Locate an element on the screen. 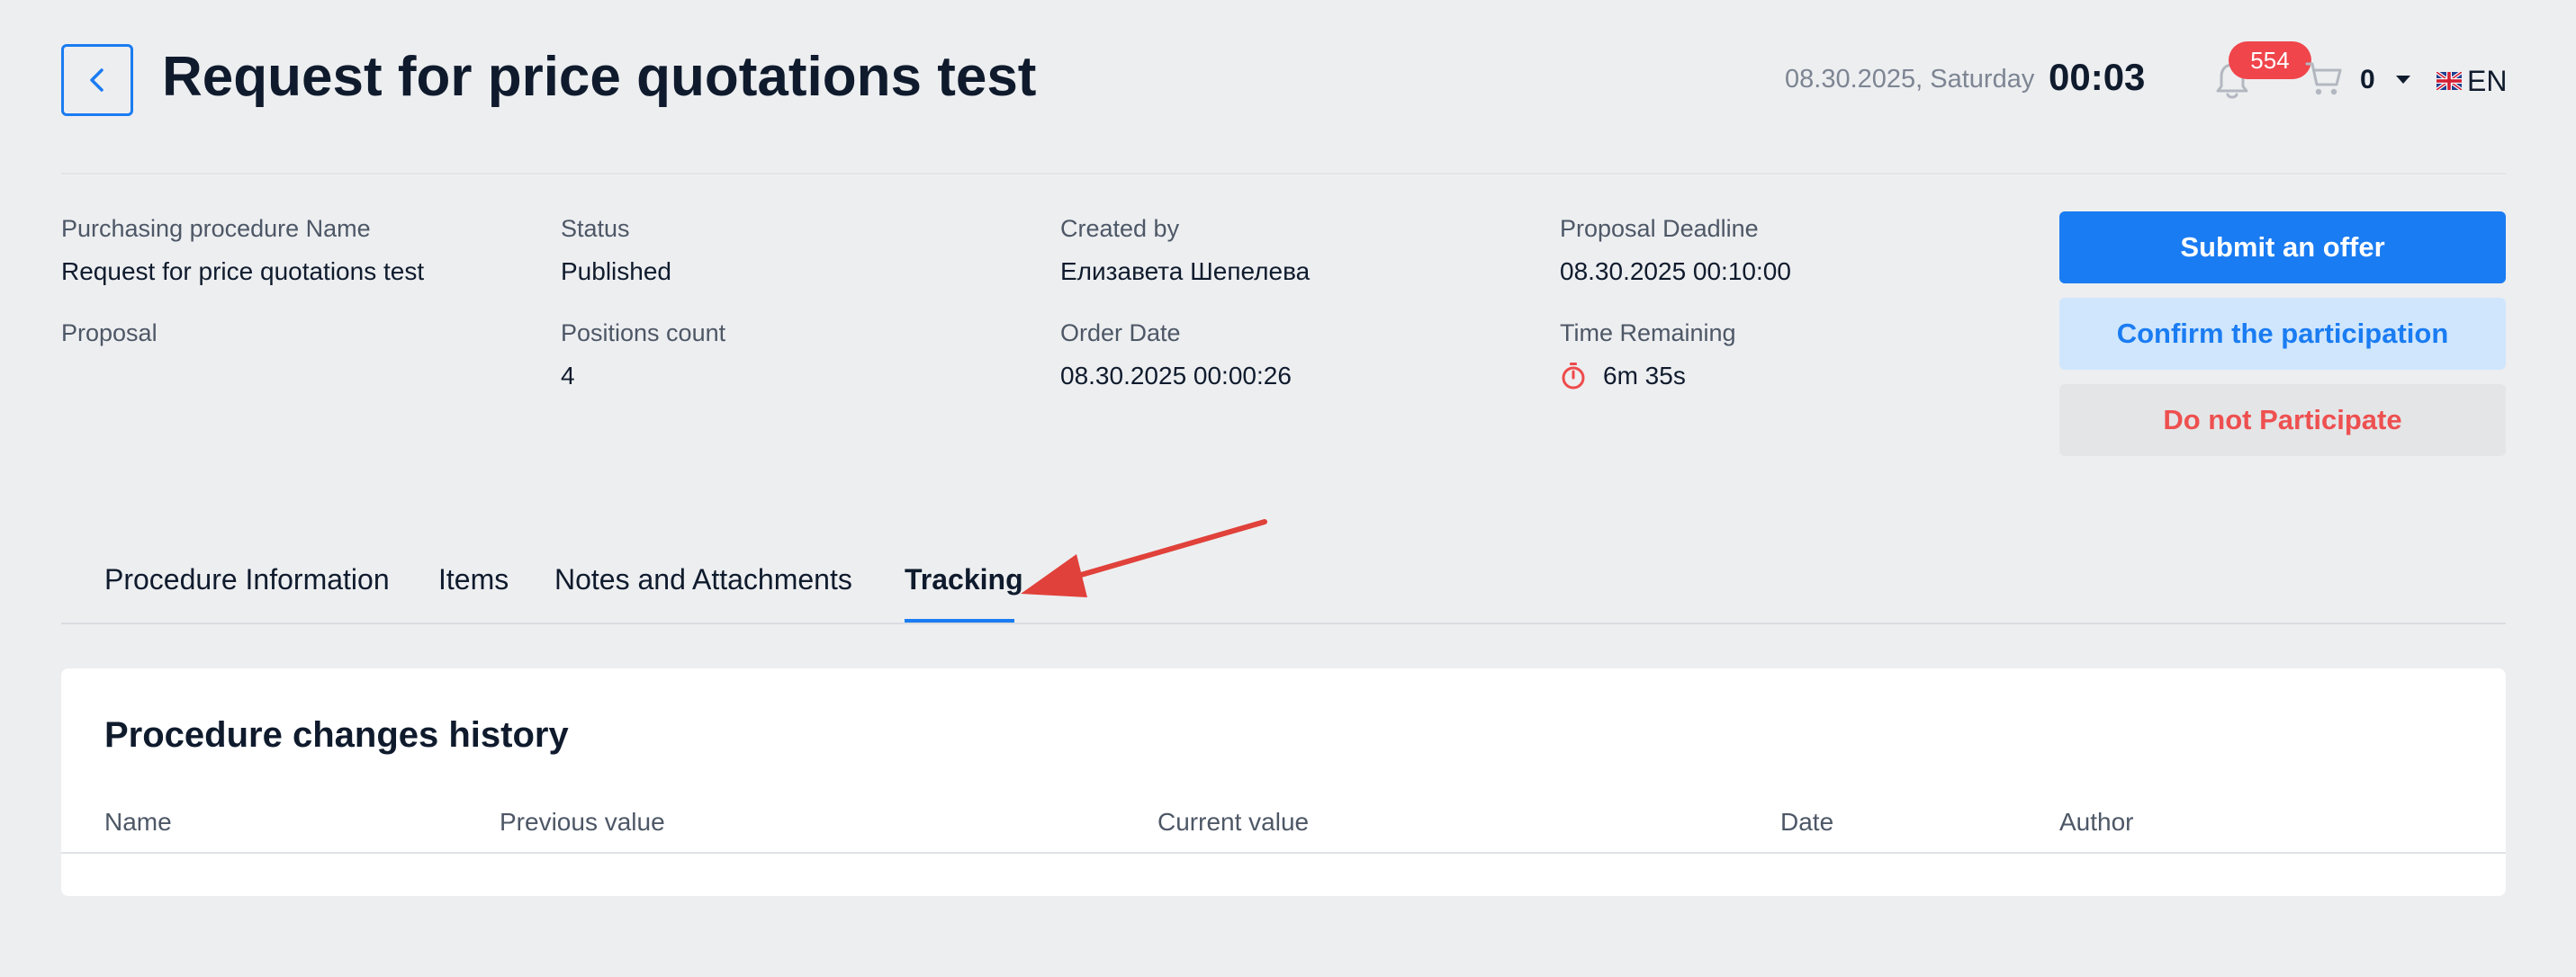  language-selector: EN is located at coordinates (2487, 81).